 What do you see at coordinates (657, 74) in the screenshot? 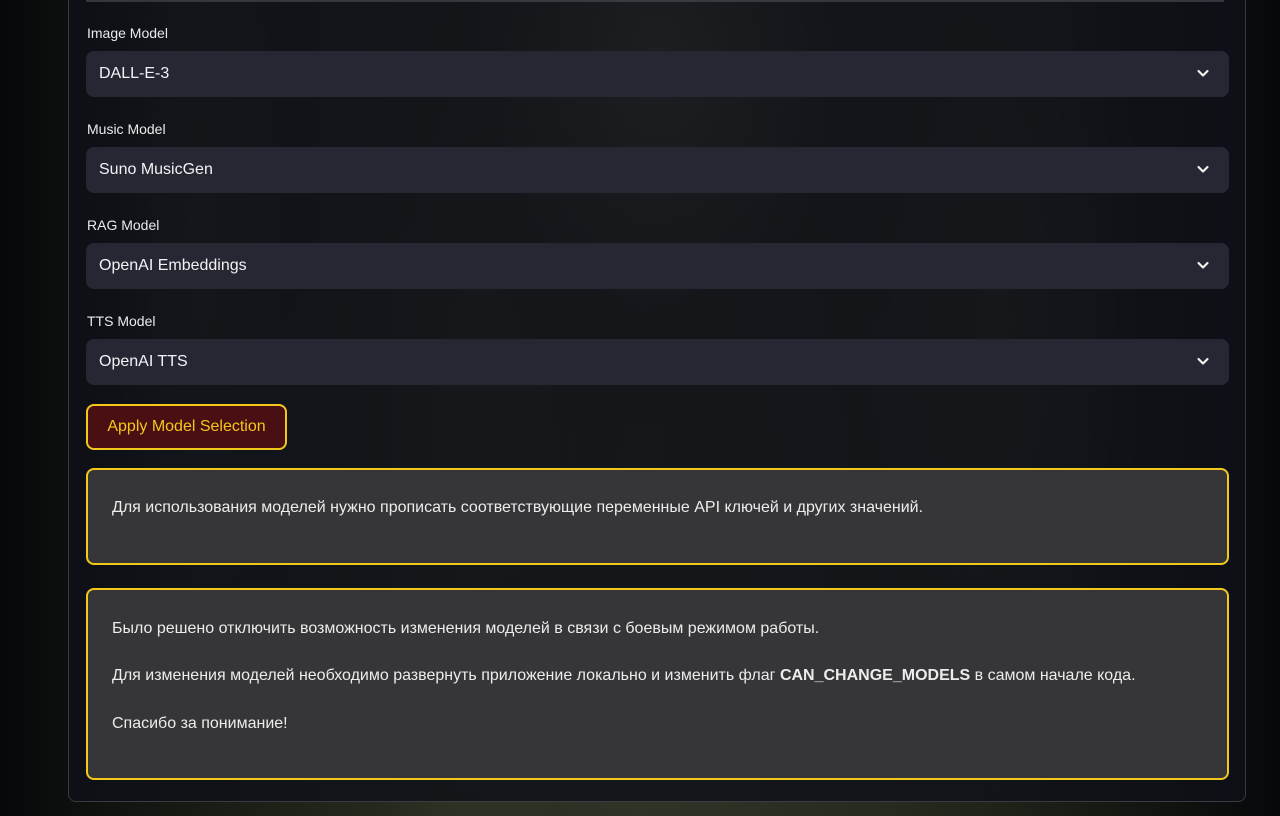
I see `image-model-select: DALL-E-3` at bounding box center [657, 74].